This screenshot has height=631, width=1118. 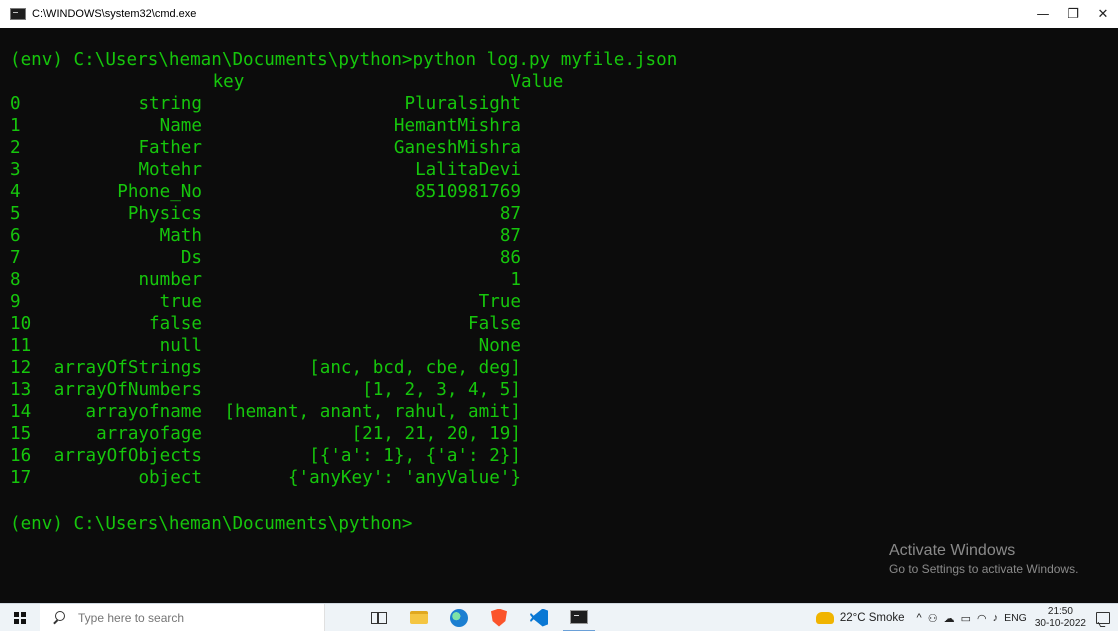 I want to click on header-key: key, so click(x=228, y=82).